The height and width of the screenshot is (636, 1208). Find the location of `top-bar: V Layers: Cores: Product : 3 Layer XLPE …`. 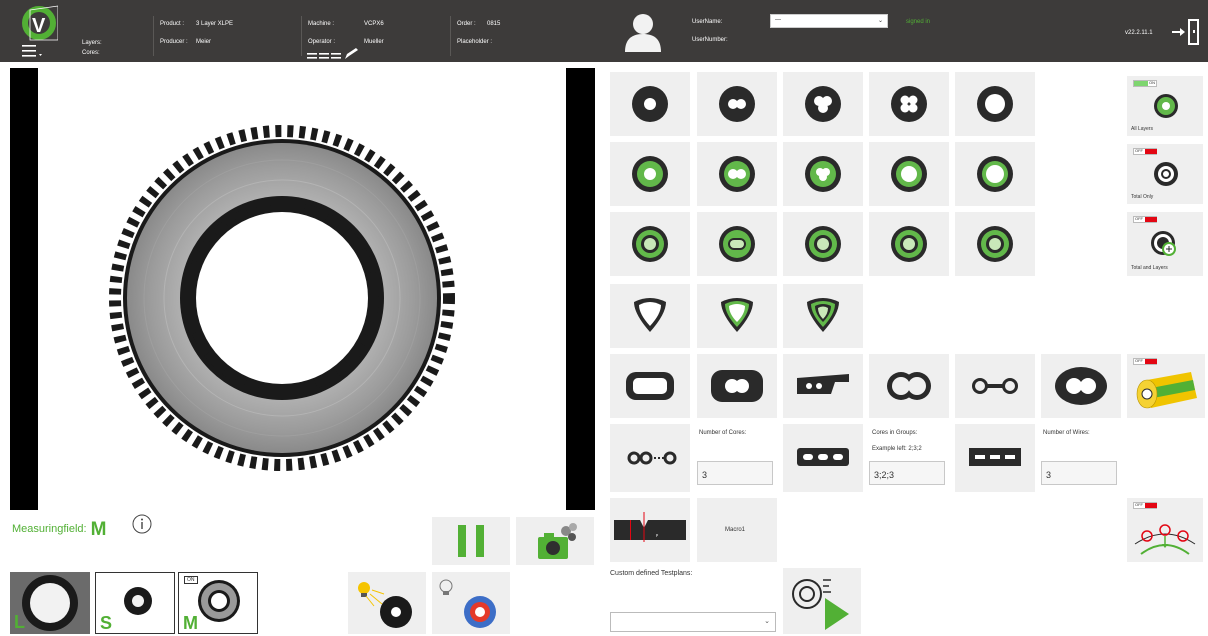

top-bar: V Layers: Cores: Product : 3 Layer XLPE … is located at coordinates (604, 31).